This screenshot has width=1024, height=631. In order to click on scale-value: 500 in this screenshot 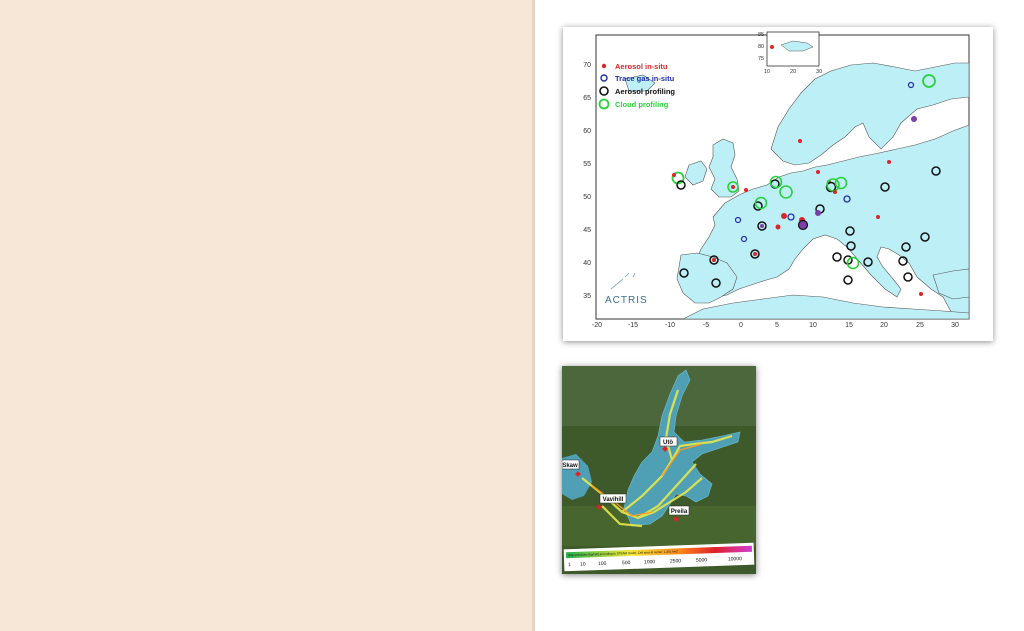, I will do `click(626, 563)`.